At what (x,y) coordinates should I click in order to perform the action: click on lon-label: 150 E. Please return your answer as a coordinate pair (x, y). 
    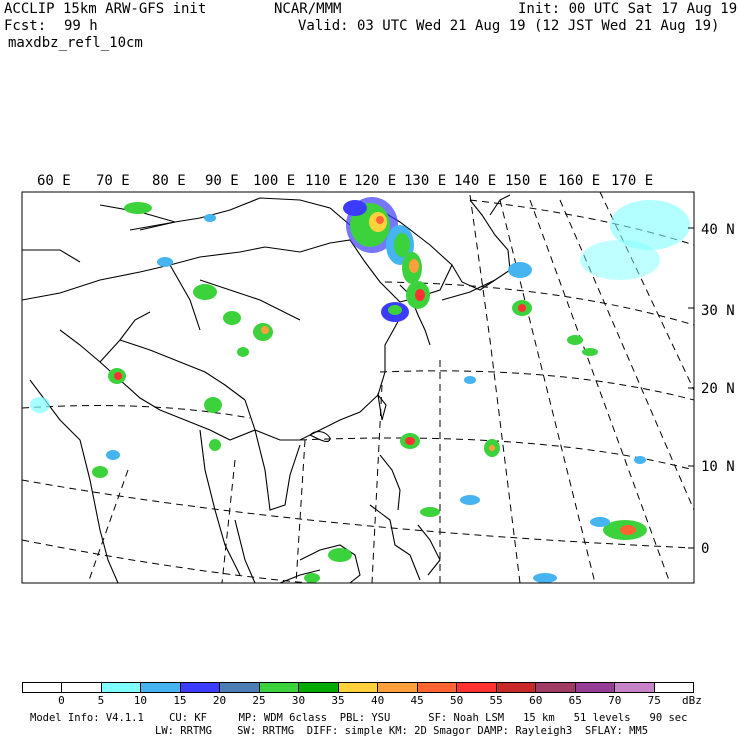
    Looking at the image, I should click on (526, 181).